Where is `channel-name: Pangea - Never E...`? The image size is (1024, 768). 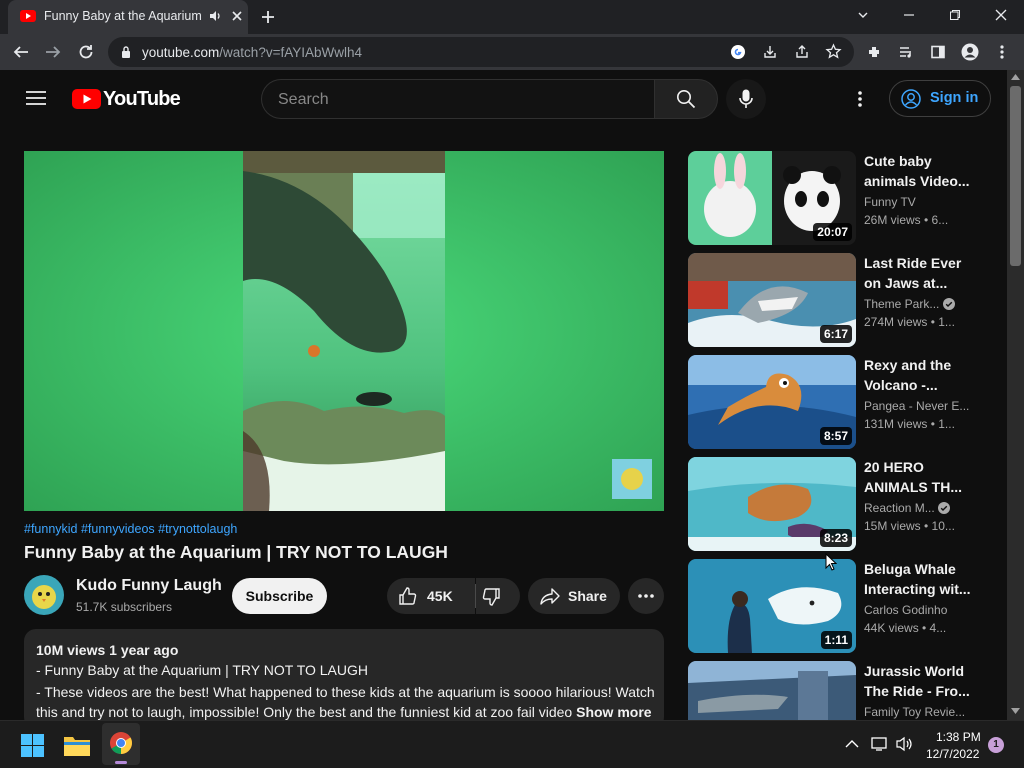
channel-name: Pangea - Never E... is located at coordinates (916, 406).